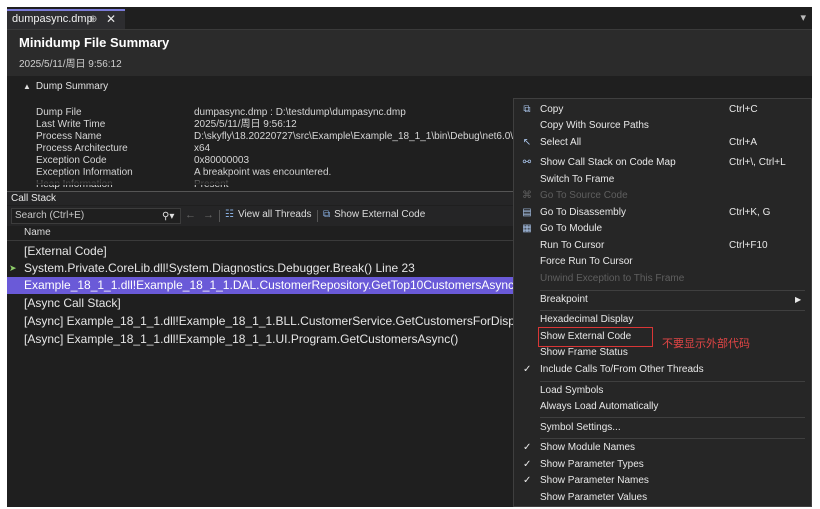 The width and height of the screenshot is (820, 509). Describe the element at coordinates (706, 344) in the screenshot. I see `annotation-note: 不要显示外部代码` at that location.